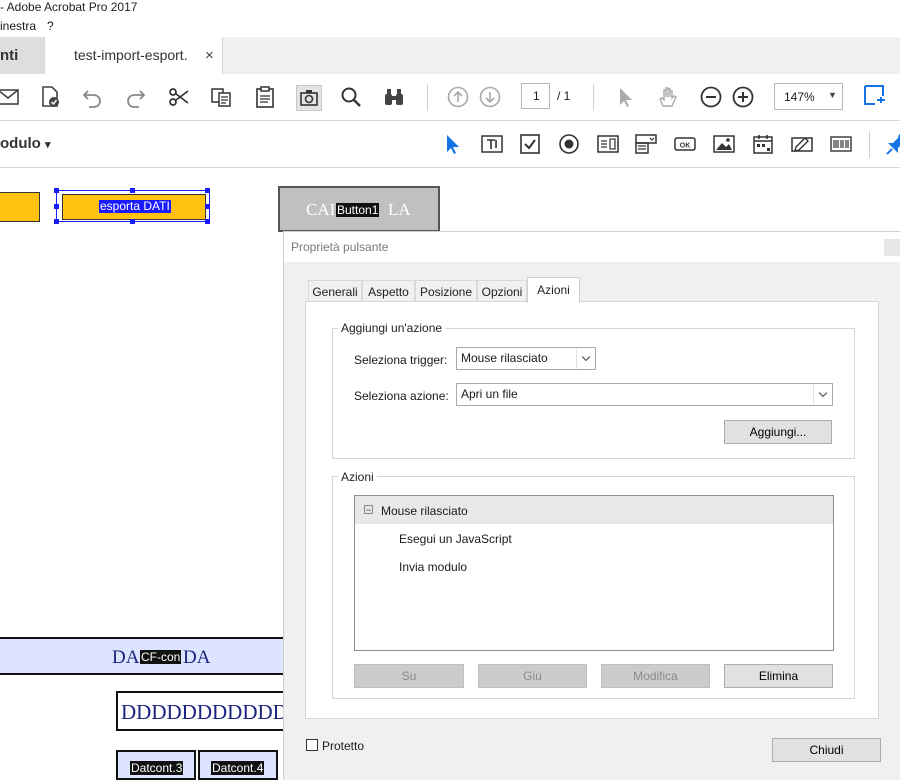 The image size is (900, 780). I want to click on trigger-select: Mouse rilasciato, so click(526, 358).